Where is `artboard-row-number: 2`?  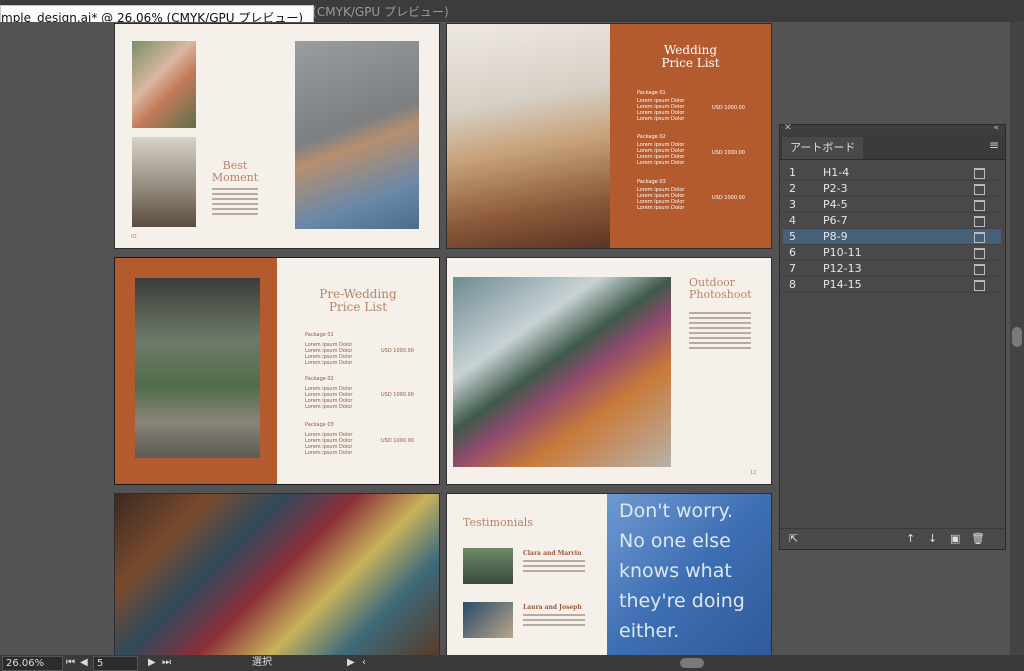 artboard-row-number: 2 is located at coordinates (792, 188).